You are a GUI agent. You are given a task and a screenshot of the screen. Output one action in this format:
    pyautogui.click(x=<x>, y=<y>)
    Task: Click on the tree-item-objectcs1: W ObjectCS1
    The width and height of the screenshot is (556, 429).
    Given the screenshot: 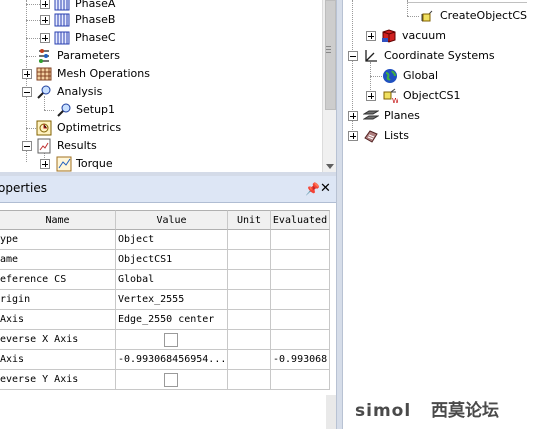 What is the action you would take?
    pyautogui.click(x=449, y=96)
    